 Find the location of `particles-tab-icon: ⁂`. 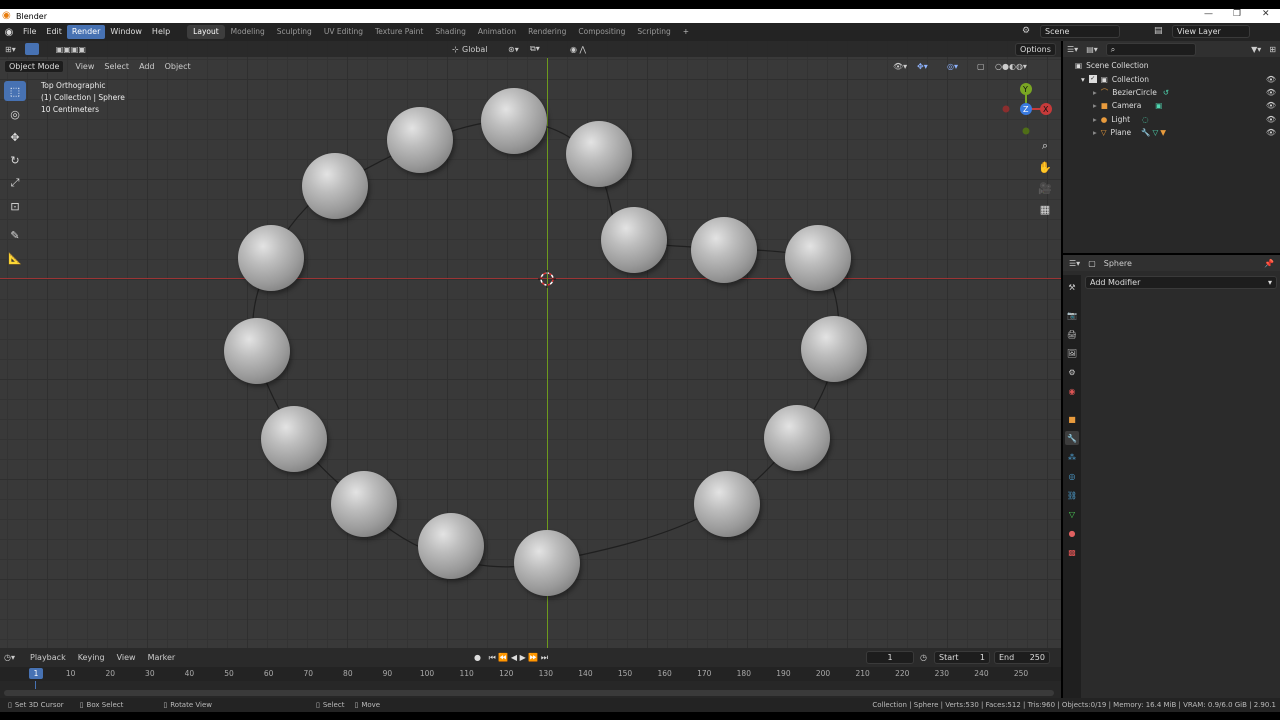

particles-tab-icon: ⁂ is located at coordinates (1072, 457).